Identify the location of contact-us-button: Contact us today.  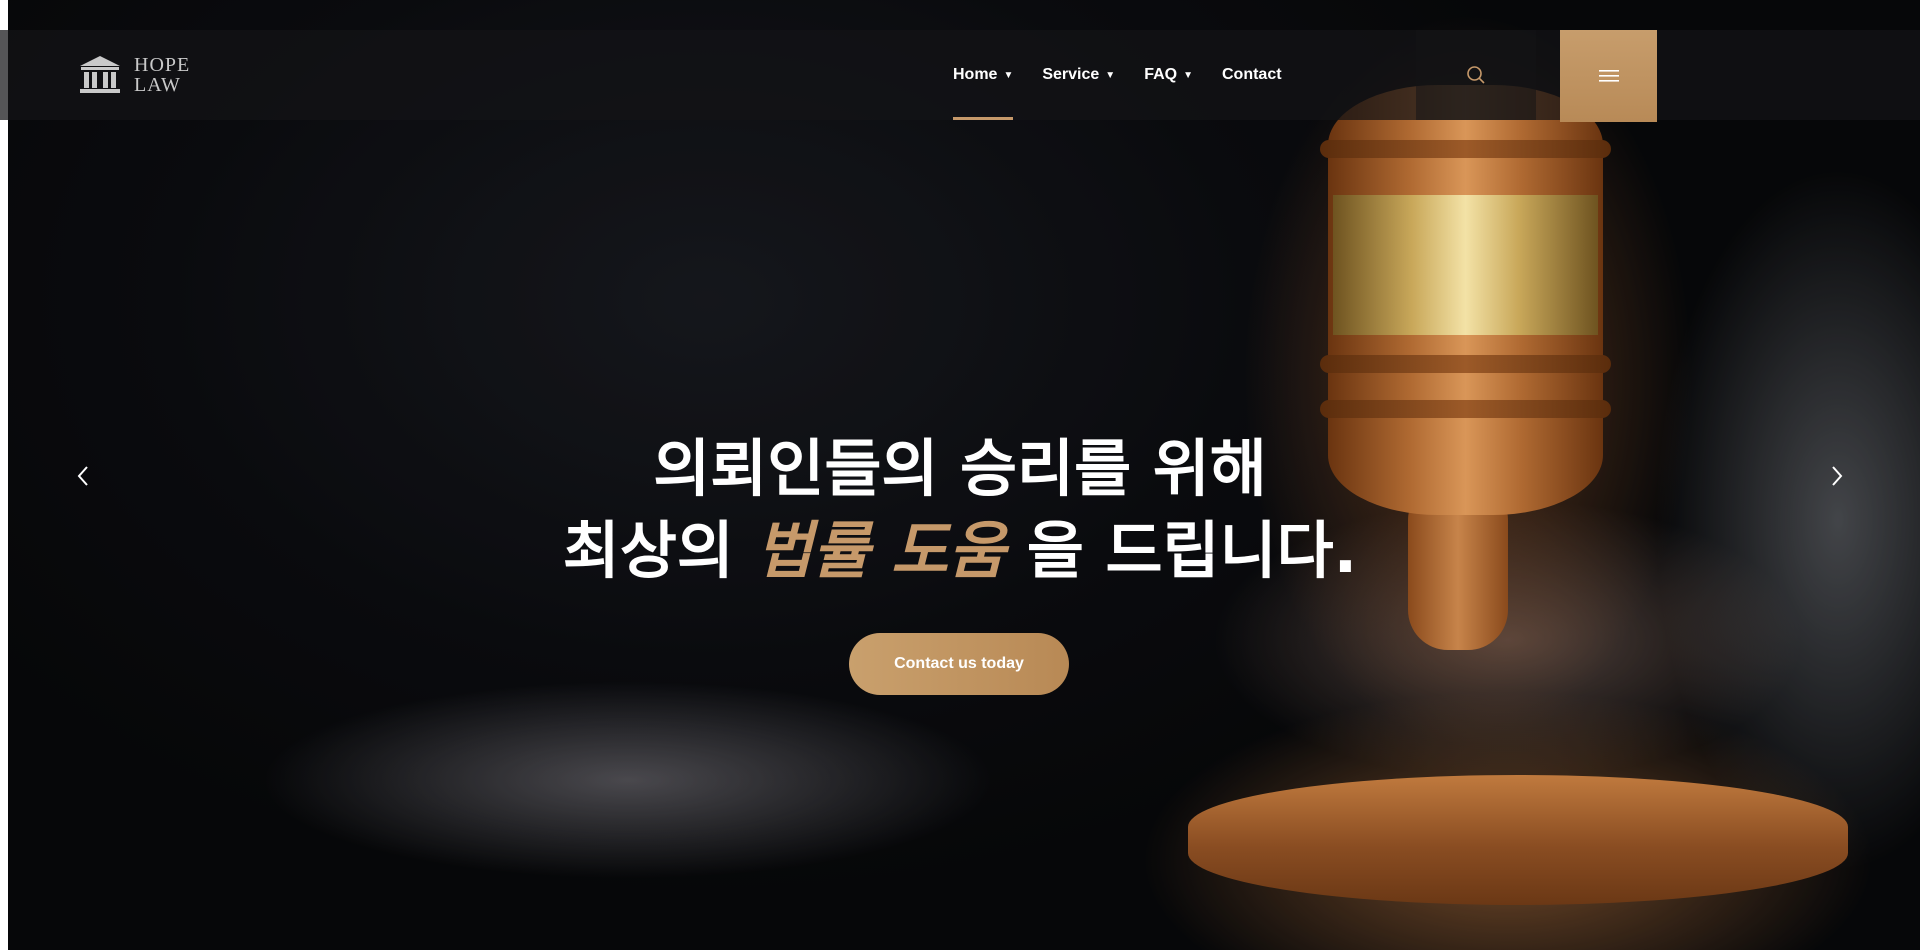
(959, 664).